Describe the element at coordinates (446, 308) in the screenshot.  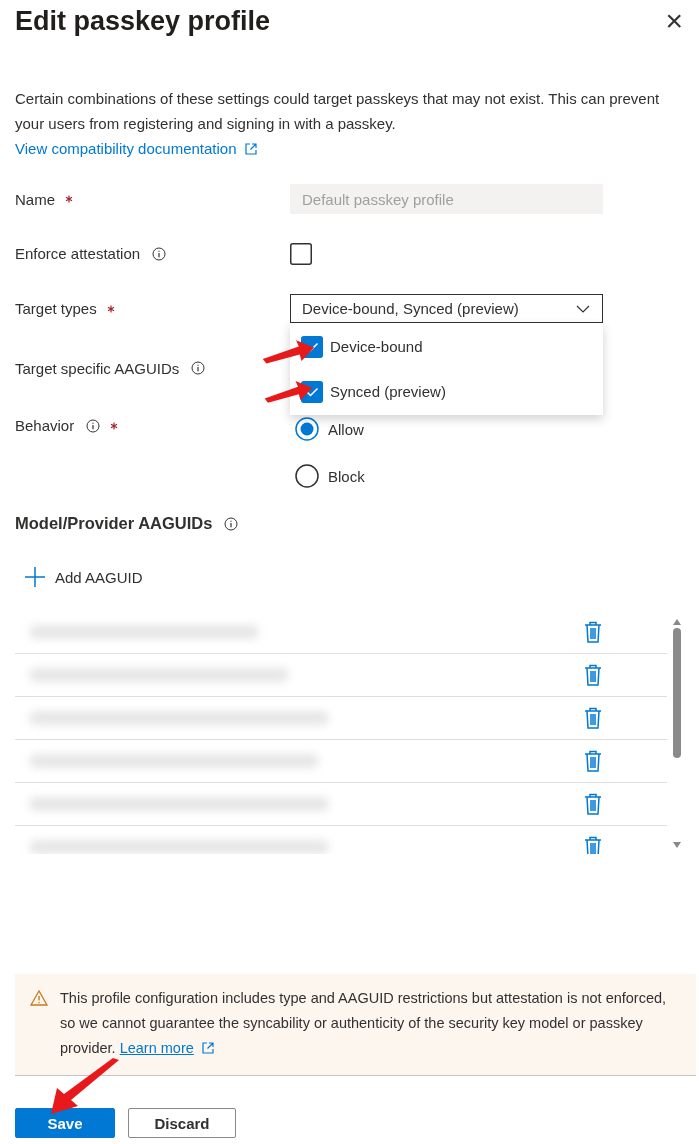
I see `target-types-dropdown: Device-bound, Synced (preview)` at that location.